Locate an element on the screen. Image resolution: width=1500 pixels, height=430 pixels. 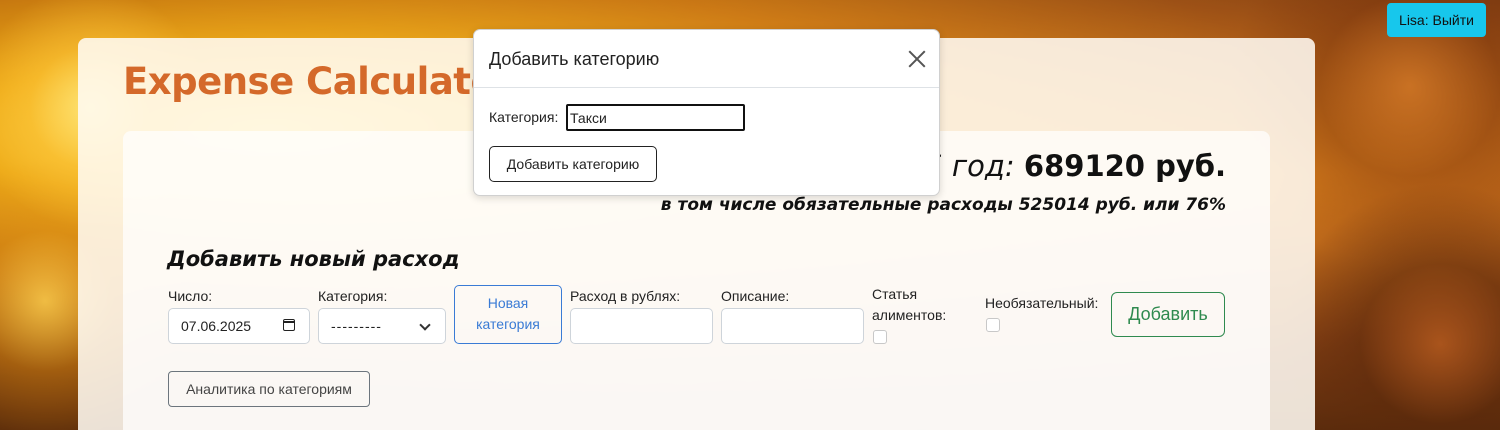
modal-category-input: Такси is located at coordinates (655, 117).